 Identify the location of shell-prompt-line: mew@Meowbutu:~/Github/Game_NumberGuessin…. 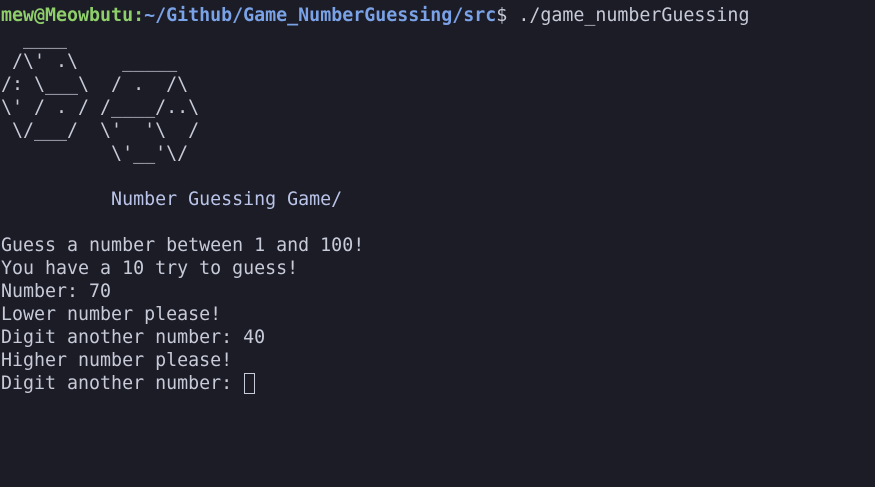
(438, 15).